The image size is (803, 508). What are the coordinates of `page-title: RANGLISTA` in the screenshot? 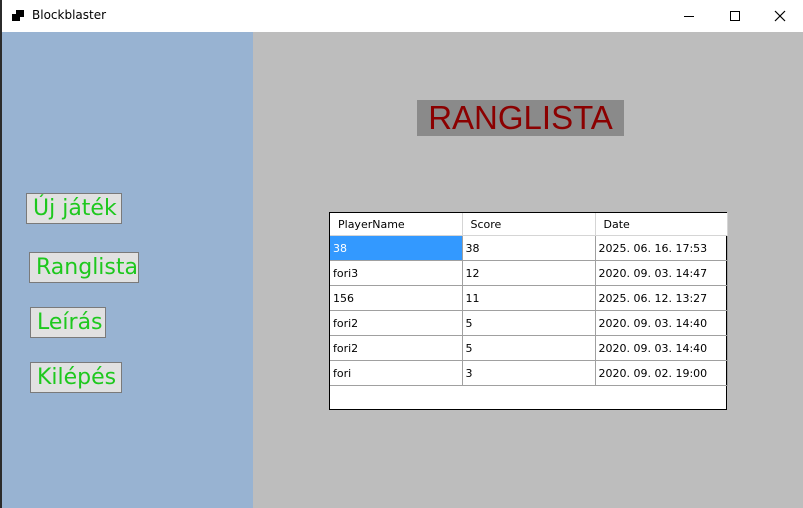 It's located at (520, 118).